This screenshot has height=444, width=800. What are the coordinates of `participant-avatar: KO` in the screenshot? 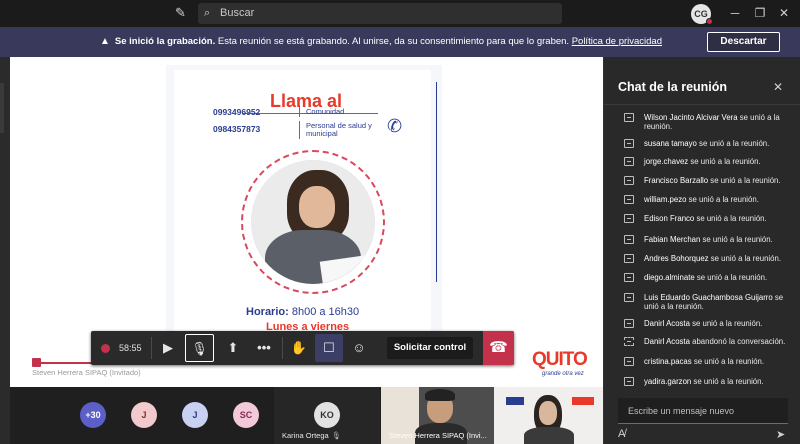 It's located at (327, 415).